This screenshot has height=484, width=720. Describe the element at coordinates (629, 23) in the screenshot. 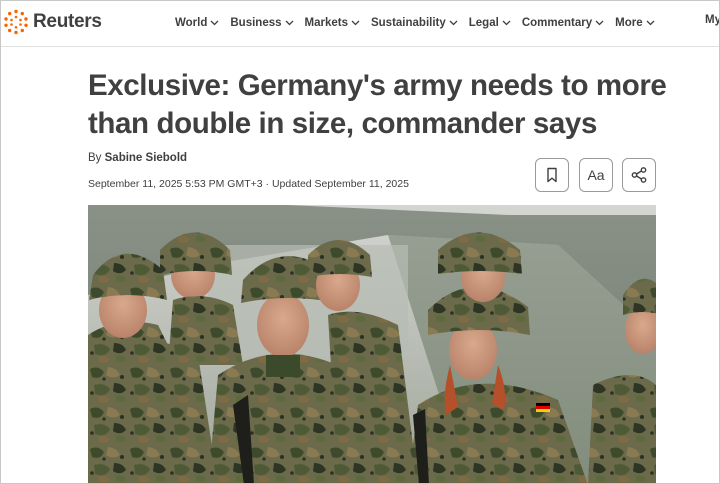

I see `nav-item-label: More` at that location.